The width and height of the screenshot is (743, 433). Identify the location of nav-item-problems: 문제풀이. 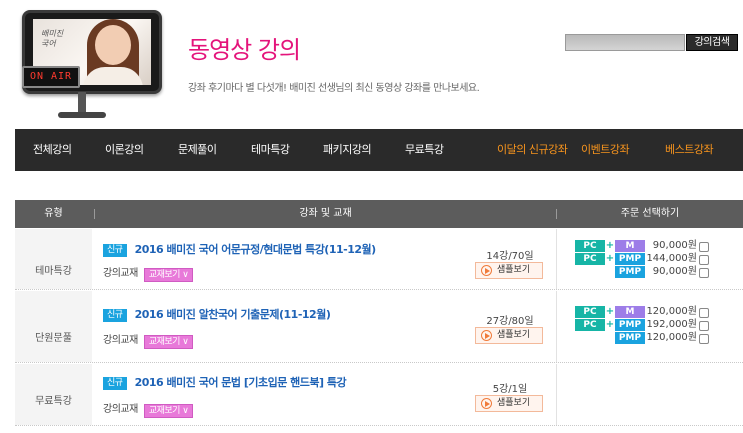
(197, 150).